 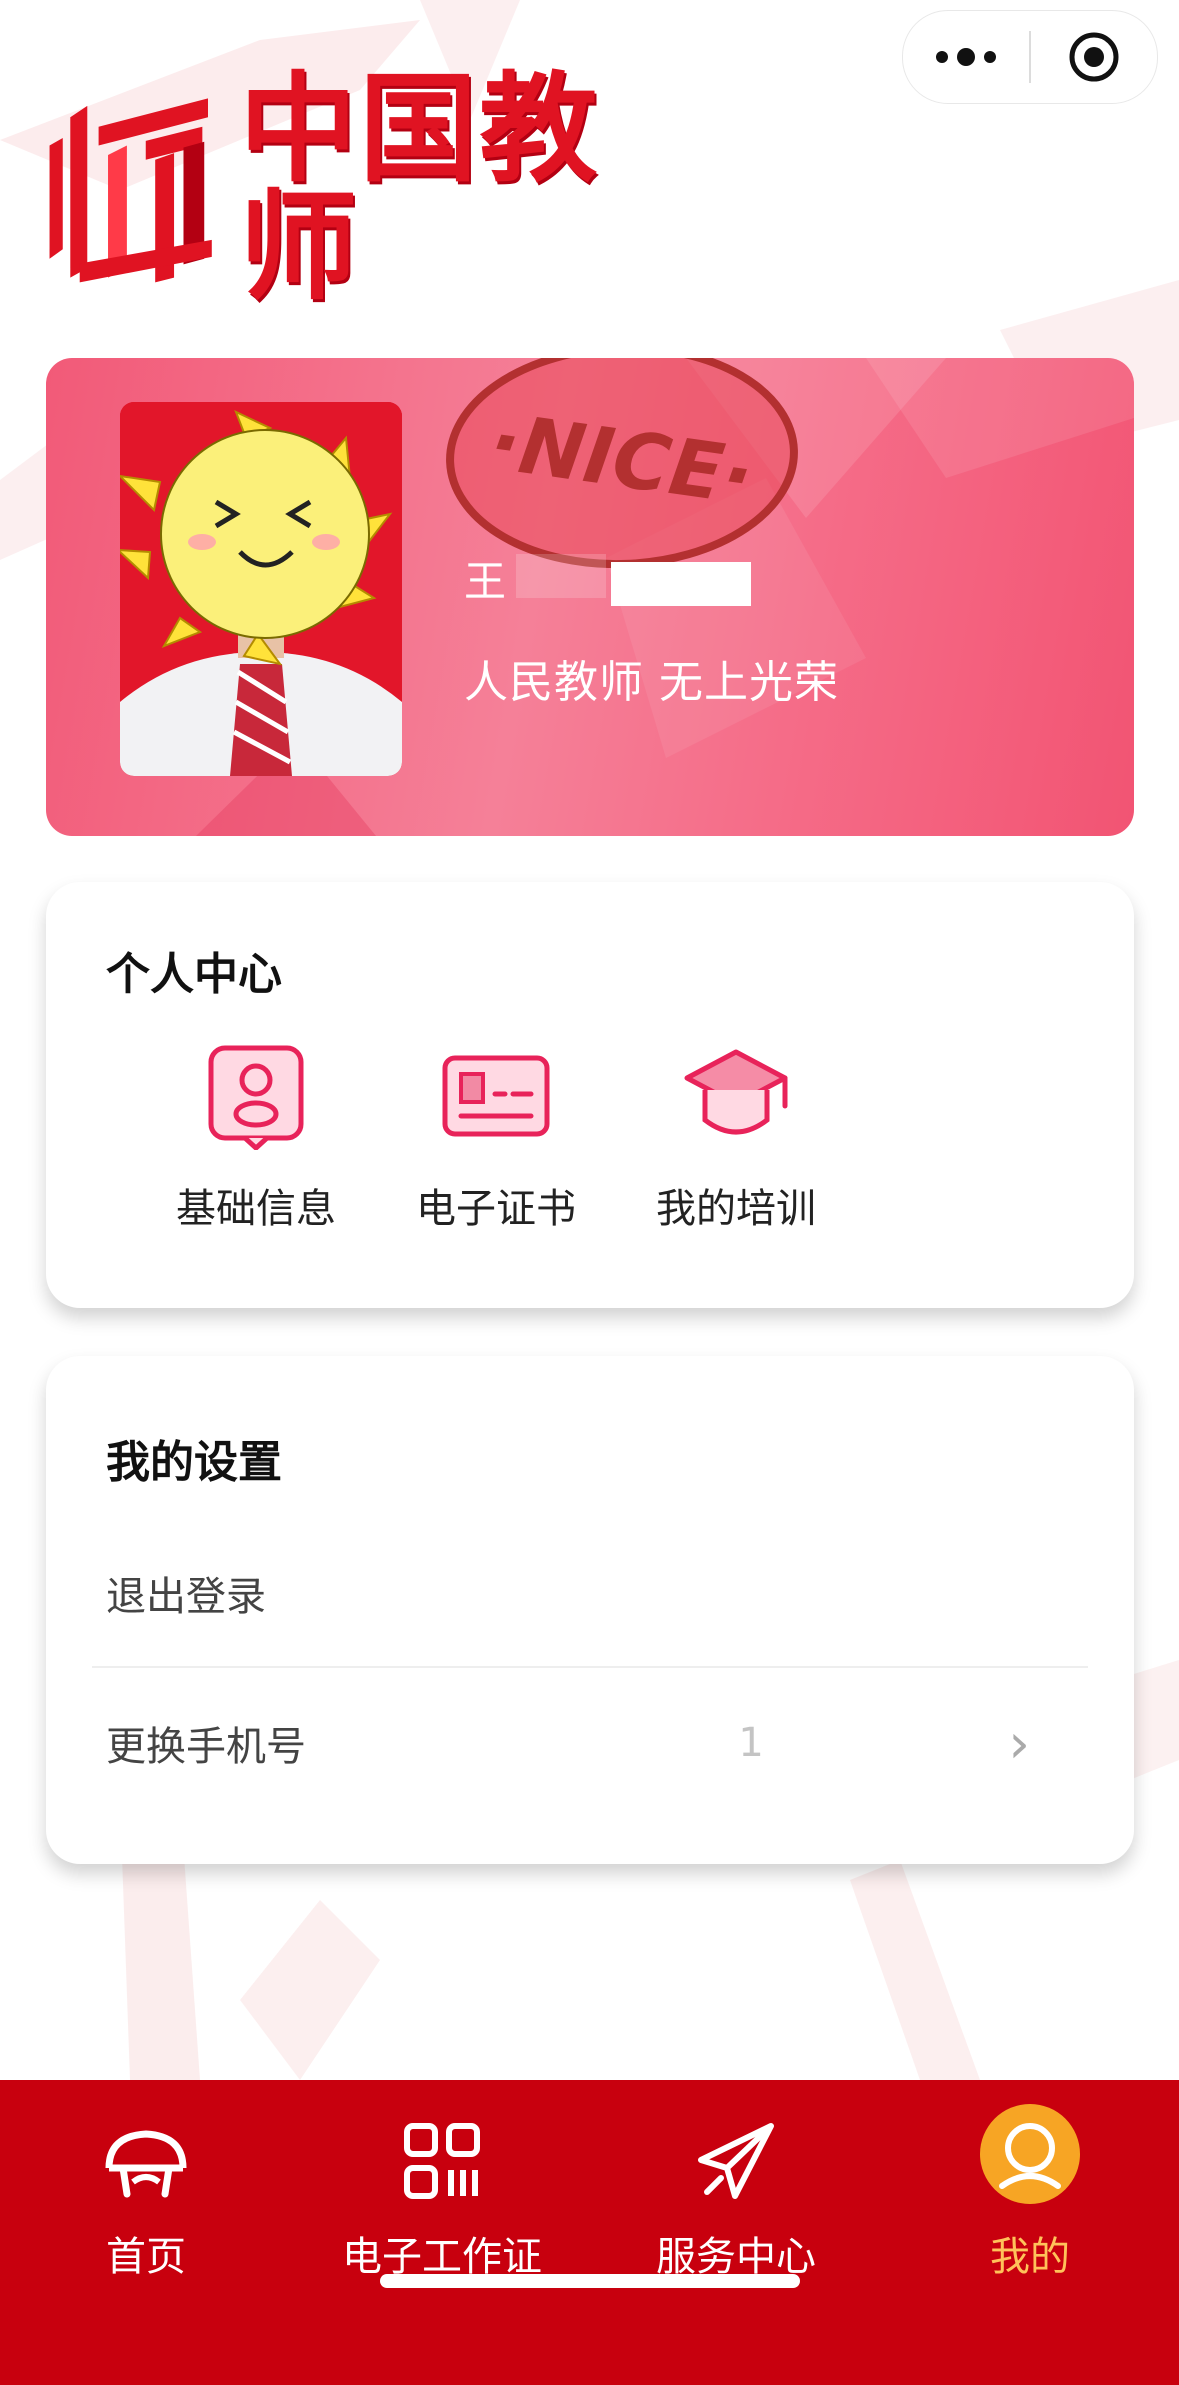 I want to click on brand-logo: 中国教师, so click(x=367, y=188).